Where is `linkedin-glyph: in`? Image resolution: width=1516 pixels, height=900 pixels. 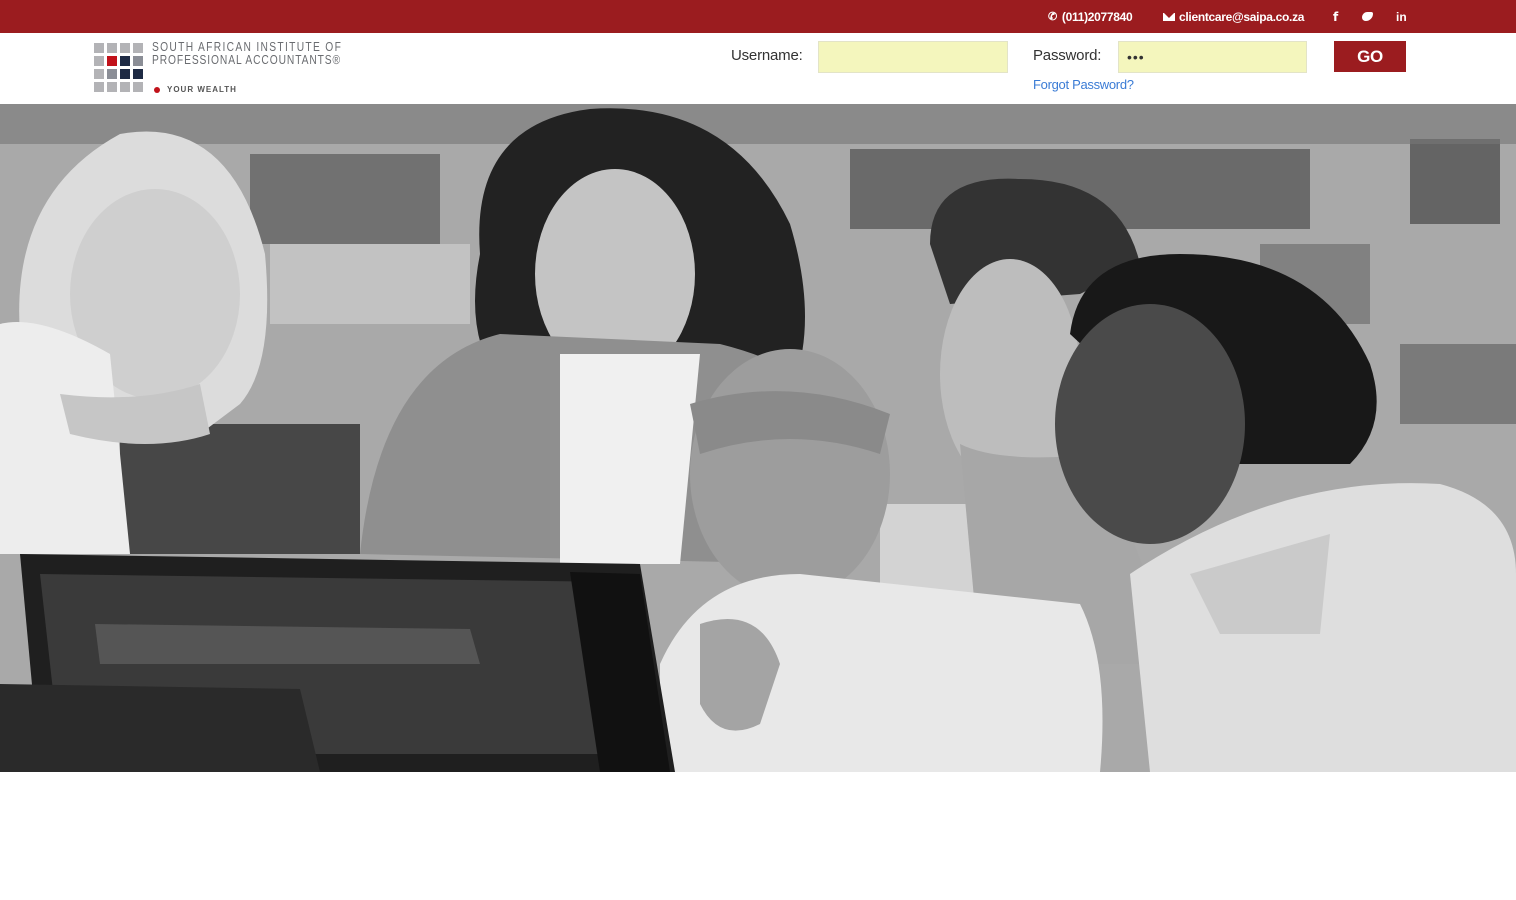 linkedin-glyph: in is located at coordinates (1401, 16).